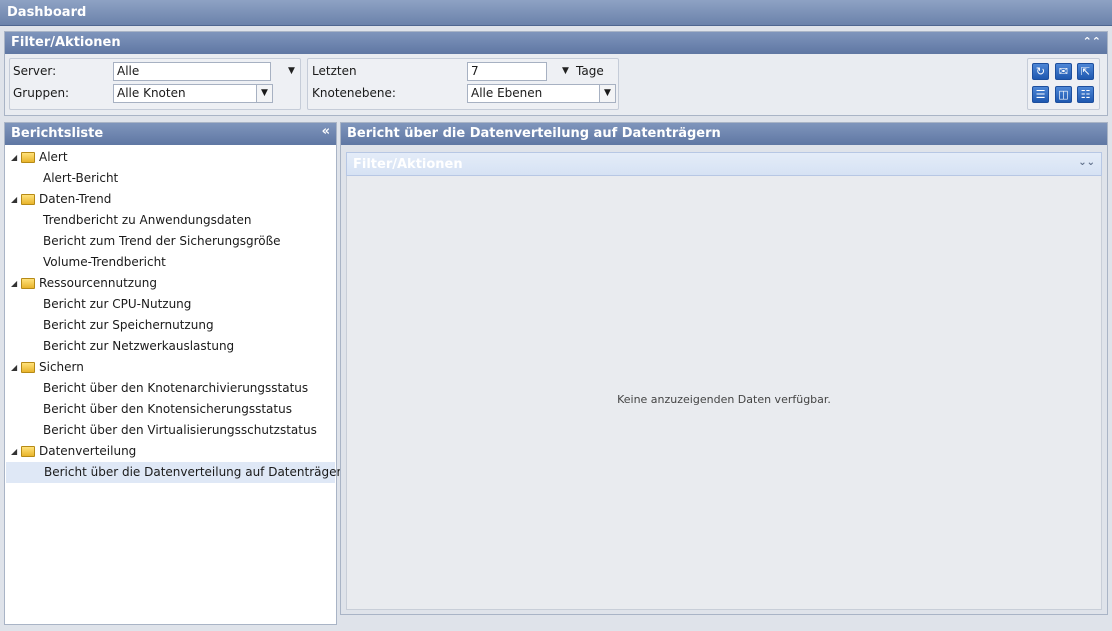  I want to click on groups-select: Alle Knoten ▼, so click(193, 93).